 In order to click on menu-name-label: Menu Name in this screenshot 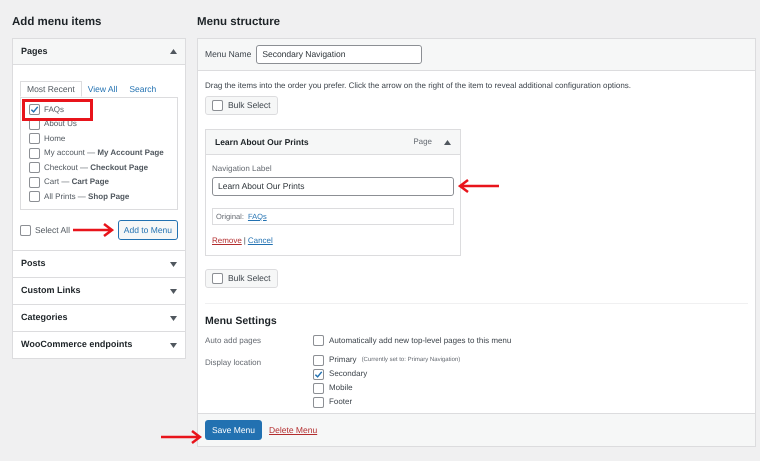, I will do `click(228, 54)`.